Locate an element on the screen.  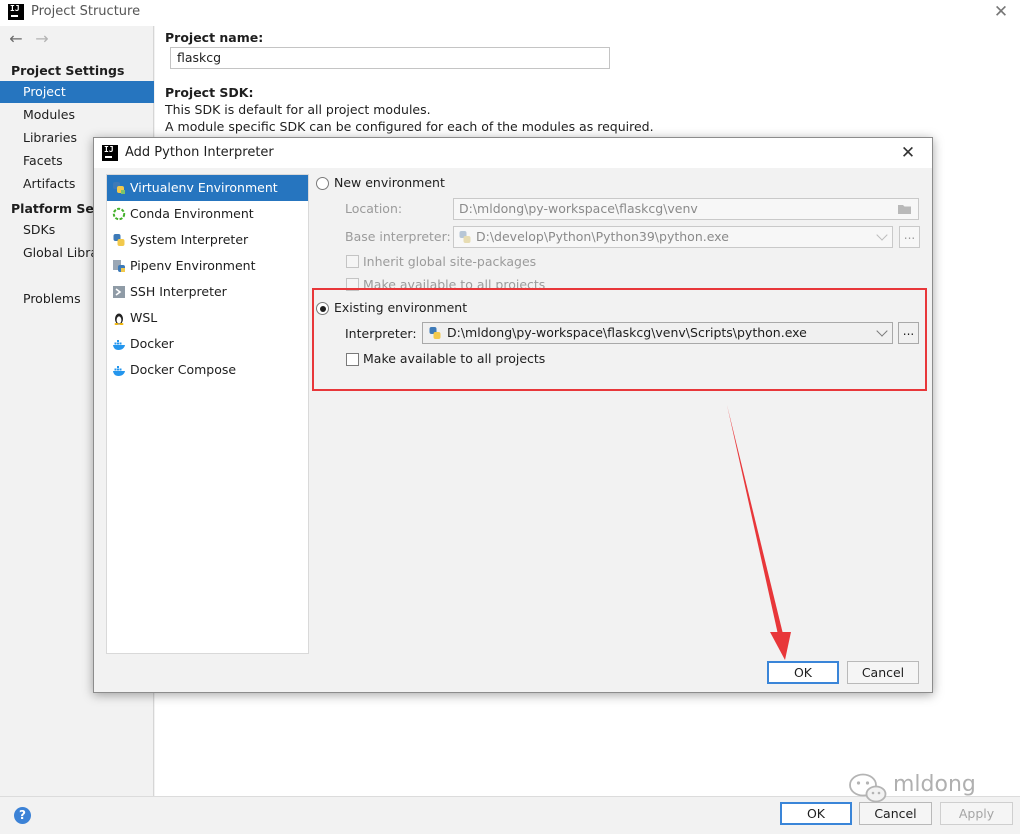
annotation-arrow is located at coordinates (759, 532).